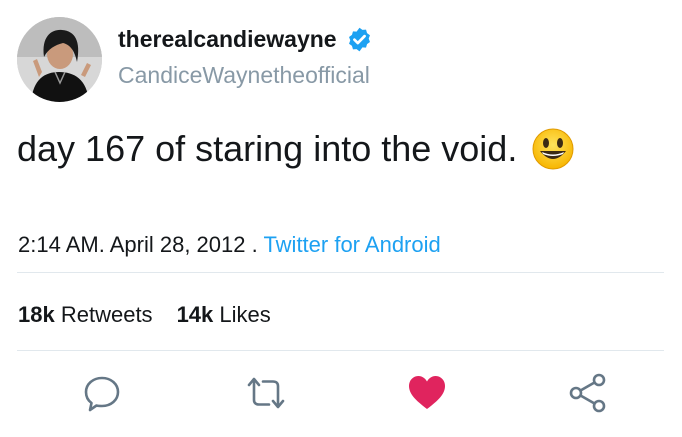 This screenshot has width=682, height=437. I want to click on avatar, so click(59, 59).